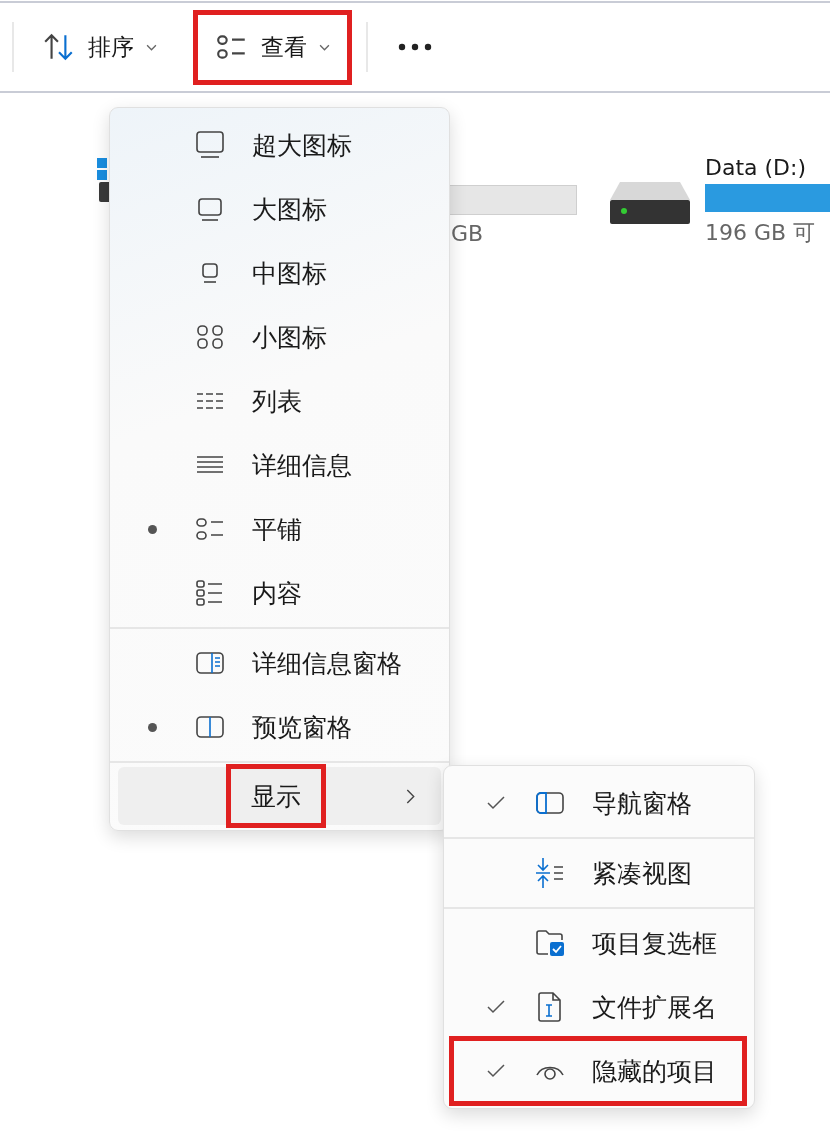 The width and height of the screenshot is (830, 1148). What do you see at coordinates (279, 209) in the screenshot?
I see `view-menu-item: 大图标` at bounding box center [279, 209].